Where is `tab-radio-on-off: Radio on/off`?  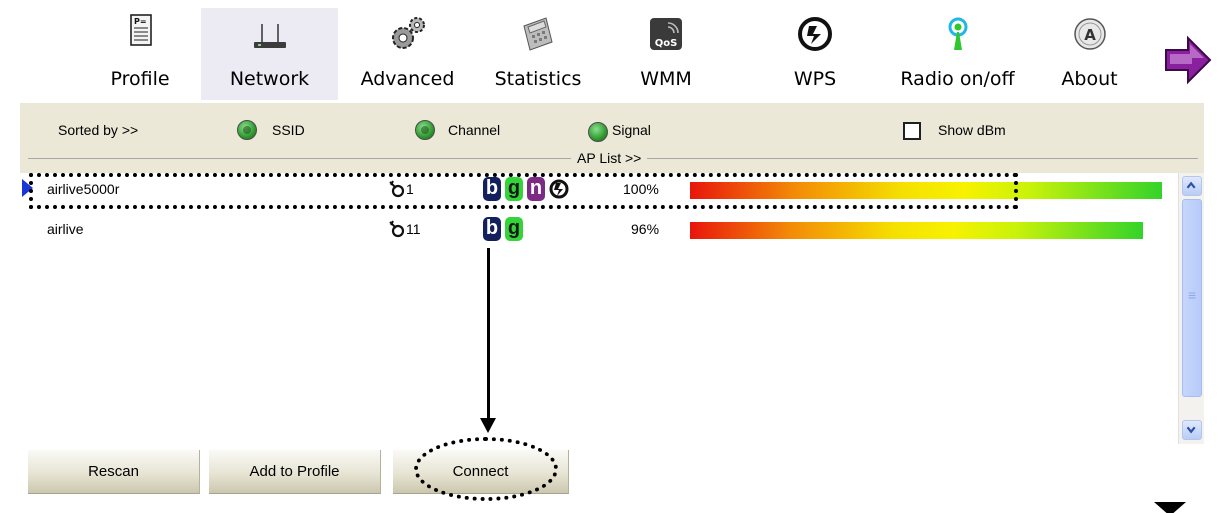 tab-radio-on-off: Radio on/off is located at coordinates (957, 54).